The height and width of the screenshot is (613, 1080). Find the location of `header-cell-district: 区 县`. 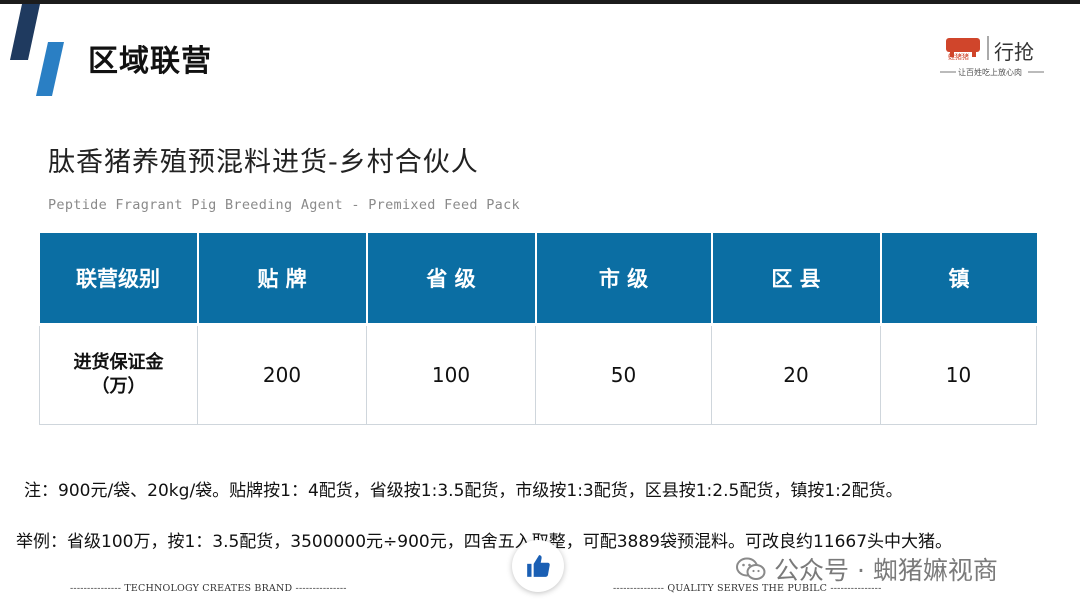

header-cell-district: 区 县 is located at coordinates (795, 279).